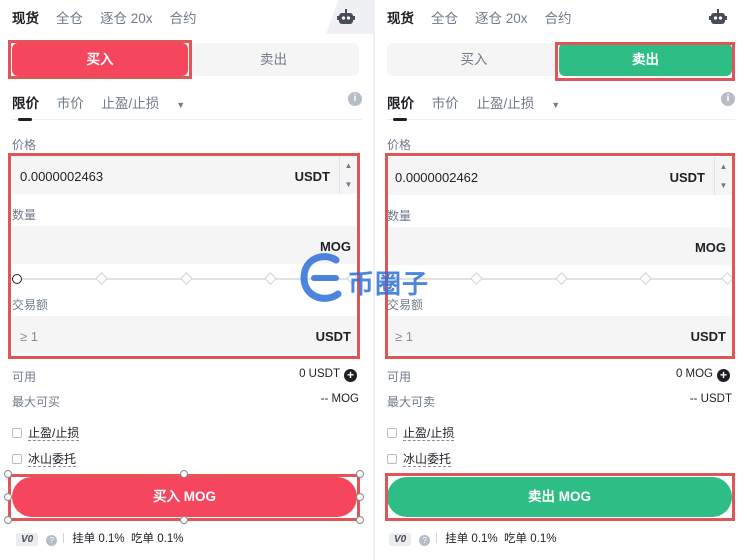 Image resolution: width=747 pixels, height=560 pixels. What do you see at coordinates (710, 399) in the screenshot?
I see `max-sell-value: -- USDT` at bounding box center [710, 399].